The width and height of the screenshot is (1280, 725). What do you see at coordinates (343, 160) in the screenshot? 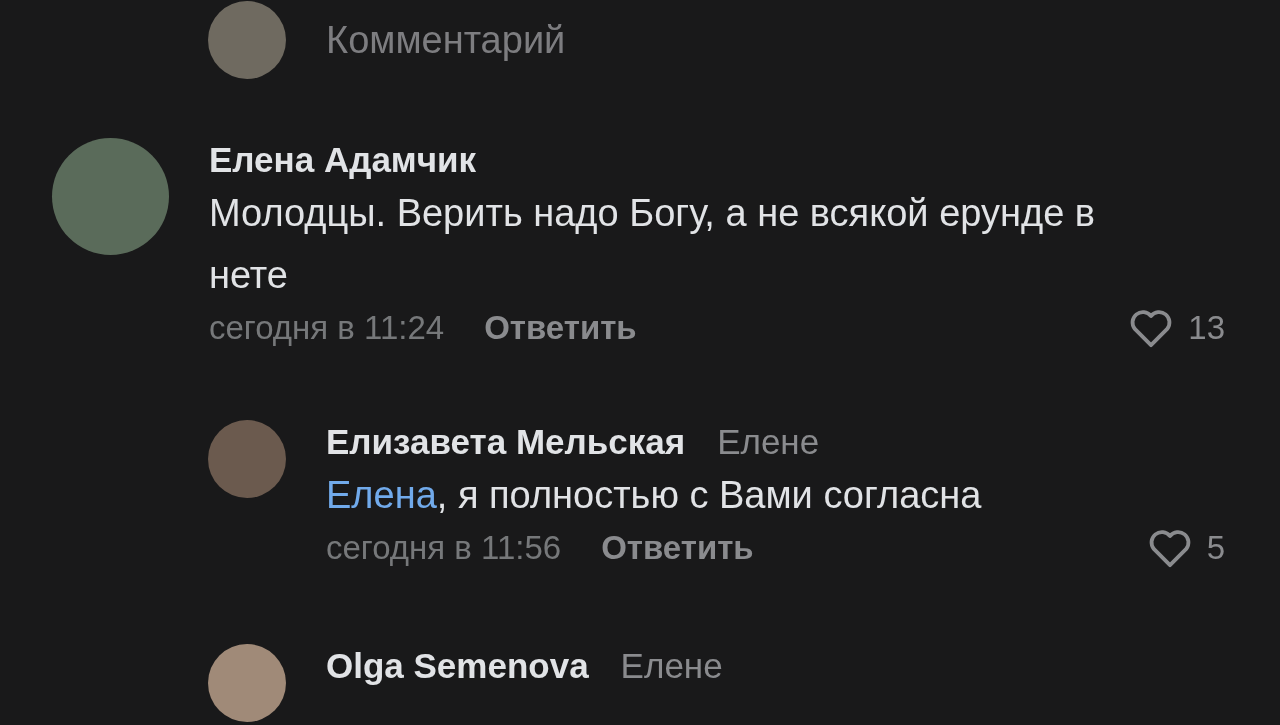
I see `author-name: Елена Адамчик` at bounding box center [343, 160].